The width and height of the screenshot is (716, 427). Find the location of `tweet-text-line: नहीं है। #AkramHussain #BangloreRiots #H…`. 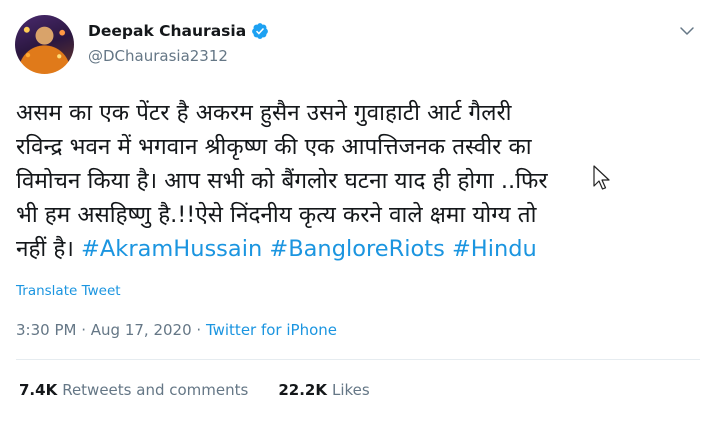

tweet-text-line: नहीं है। #AkramHussain #BangloreRiots #H… is located at coordinates (356, 249).